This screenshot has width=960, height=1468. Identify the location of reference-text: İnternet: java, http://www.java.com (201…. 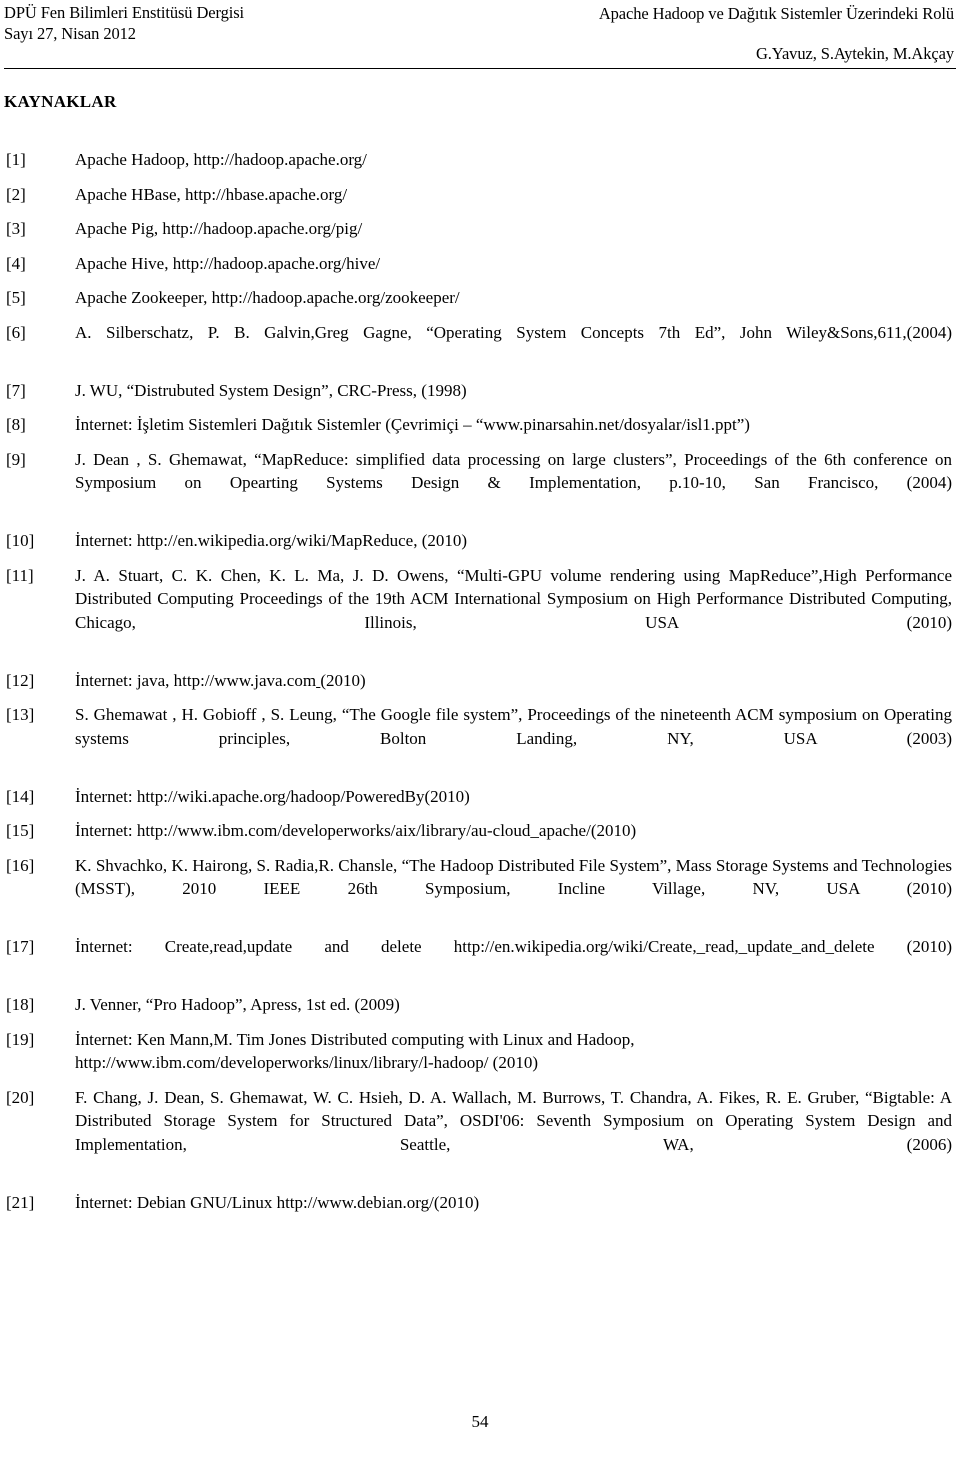
(220, 680).